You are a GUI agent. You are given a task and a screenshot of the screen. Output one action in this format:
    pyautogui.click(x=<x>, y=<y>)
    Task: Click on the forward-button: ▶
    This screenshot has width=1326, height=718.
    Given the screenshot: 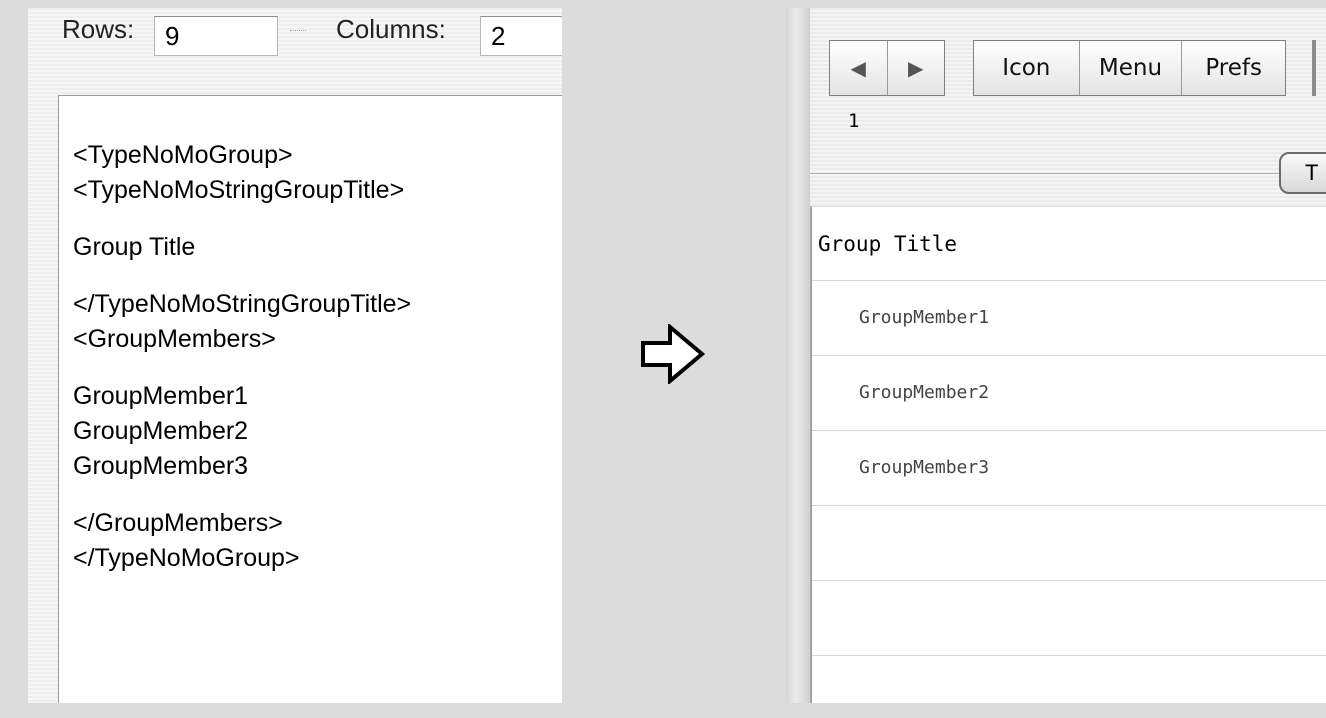 What is the action you would take?
    pyautogui.click(x=915, y=68)
    